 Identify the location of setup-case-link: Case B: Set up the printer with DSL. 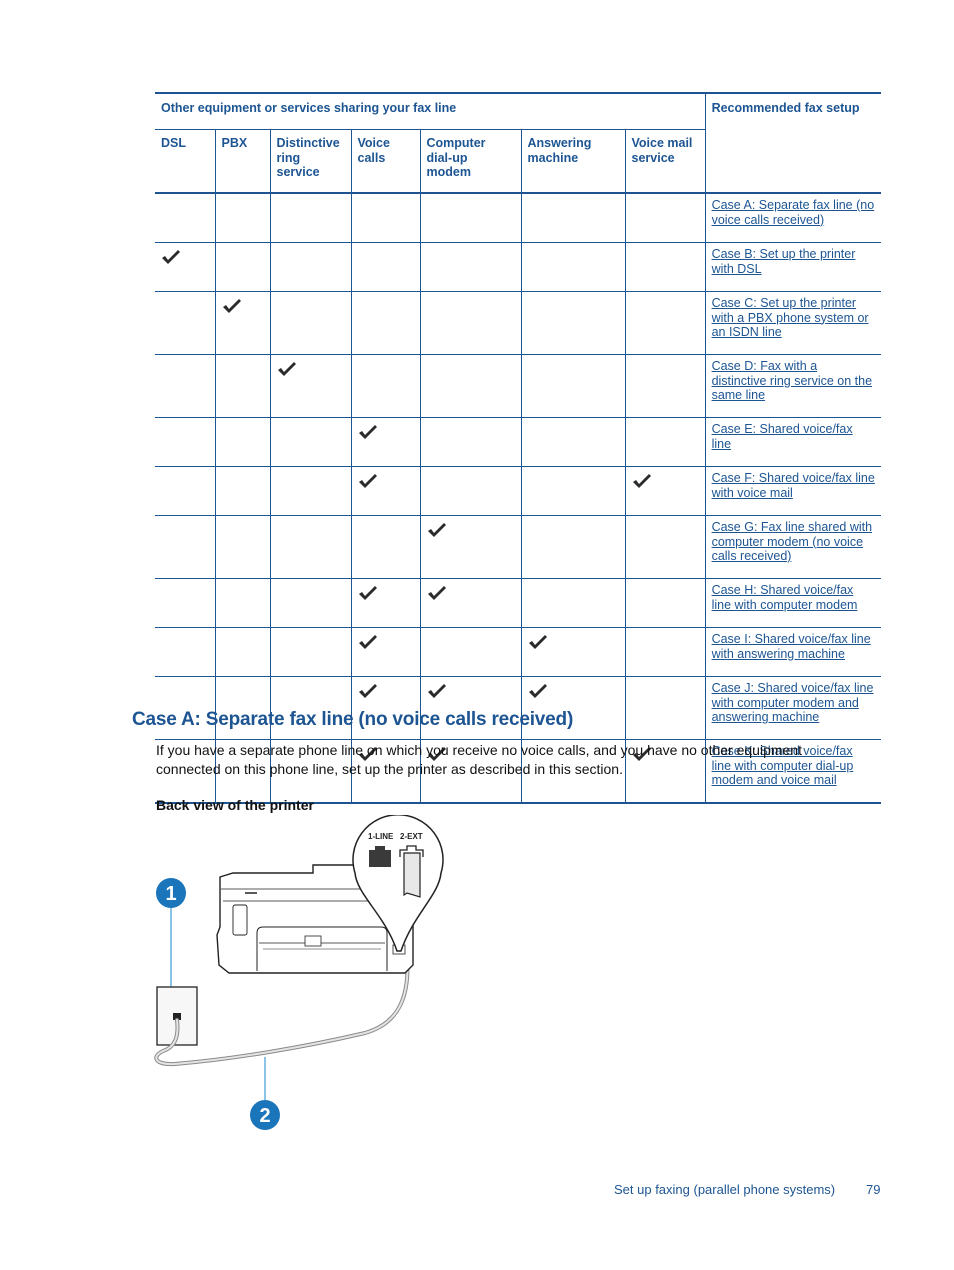
(784, 261).